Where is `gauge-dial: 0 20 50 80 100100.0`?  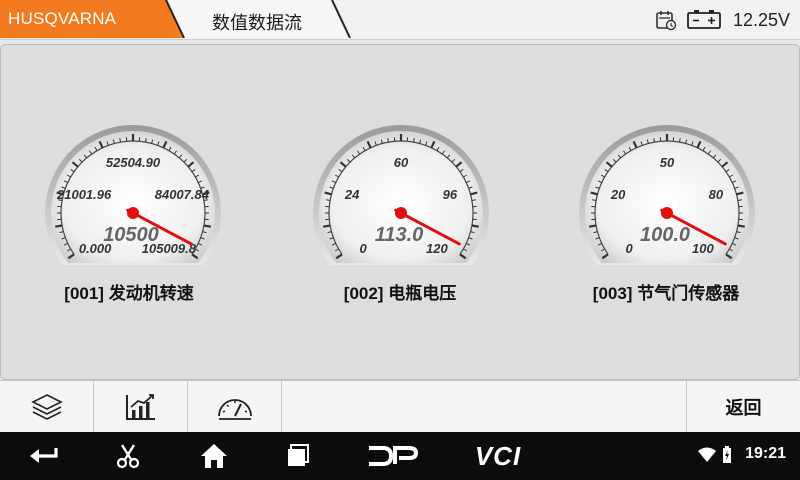 gauge-dial: 0 20 50 80 100100.0 is located at coordinates (667, 194).